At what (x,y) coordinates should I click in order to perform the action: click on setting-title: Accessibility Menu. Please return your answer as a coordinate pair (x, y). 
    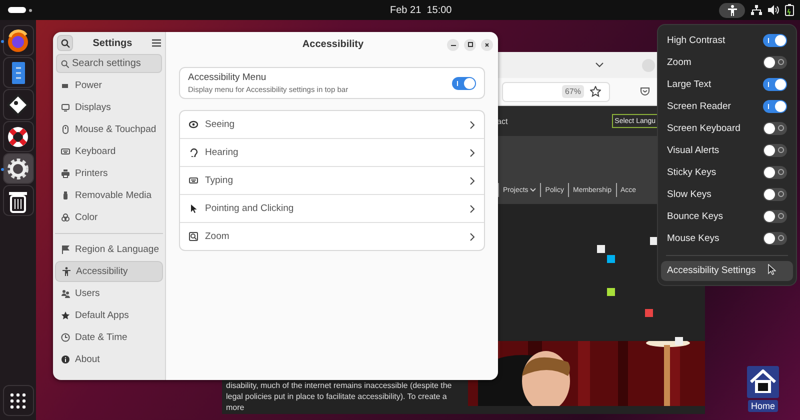
    Looking at the image, I should click on (228, 77).